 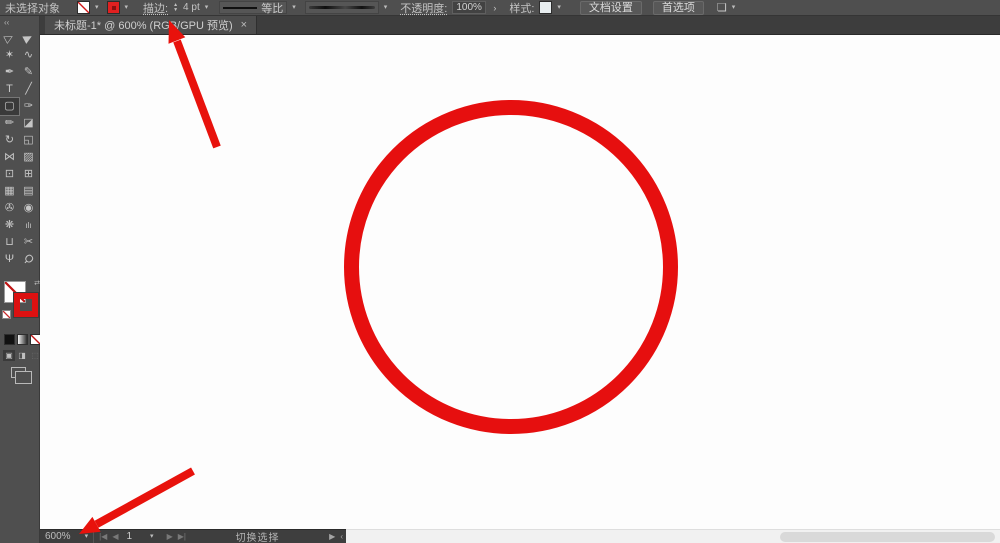 I want to click on column-graph-tool-icon: ılı, so click(x=28, y=225).